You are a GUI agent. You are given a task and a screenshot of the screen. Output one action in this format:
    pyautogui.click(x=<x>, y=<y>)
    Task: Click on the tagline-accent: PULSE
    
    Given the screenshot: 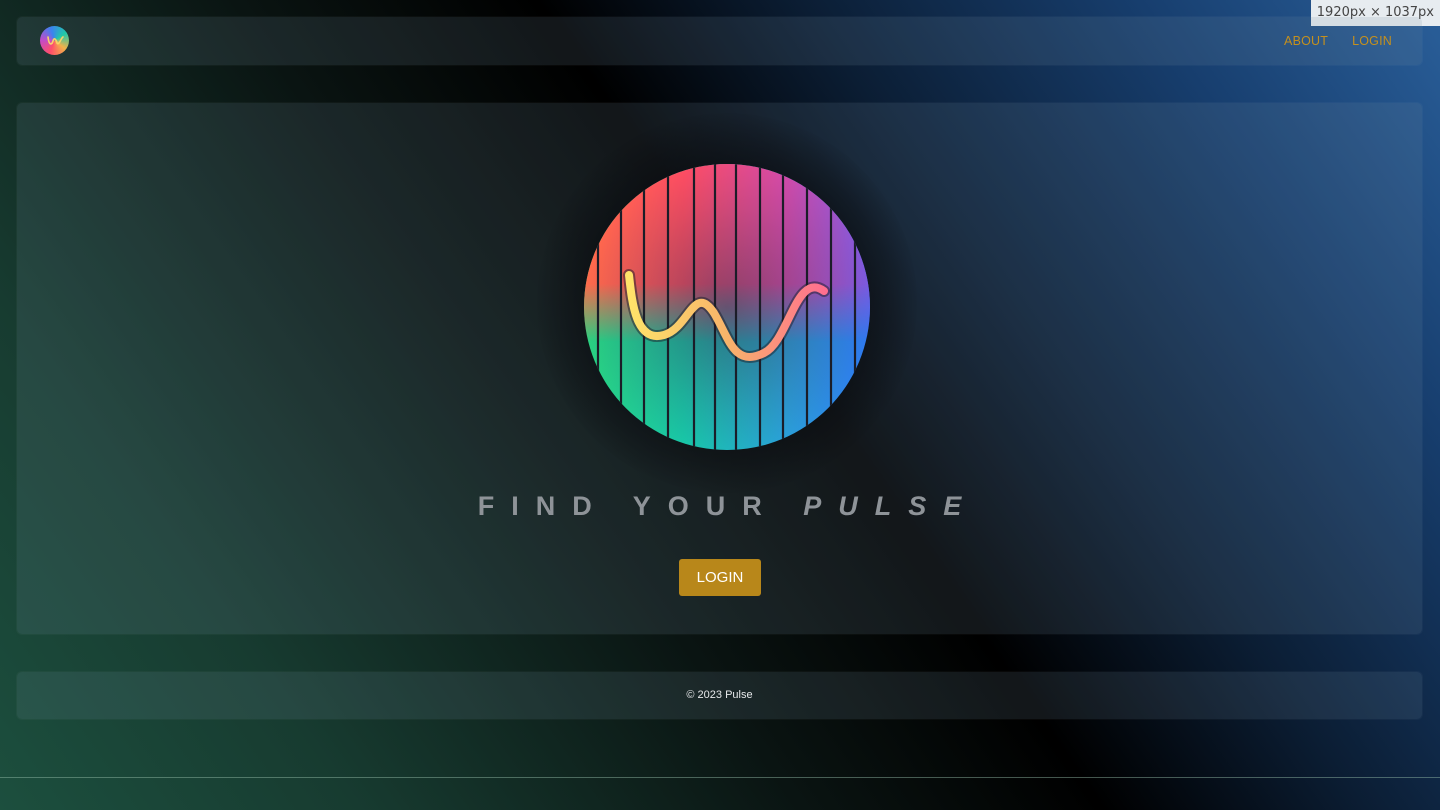 What is the action you would take?
    pyautogui.click(x=891, y=506)
    